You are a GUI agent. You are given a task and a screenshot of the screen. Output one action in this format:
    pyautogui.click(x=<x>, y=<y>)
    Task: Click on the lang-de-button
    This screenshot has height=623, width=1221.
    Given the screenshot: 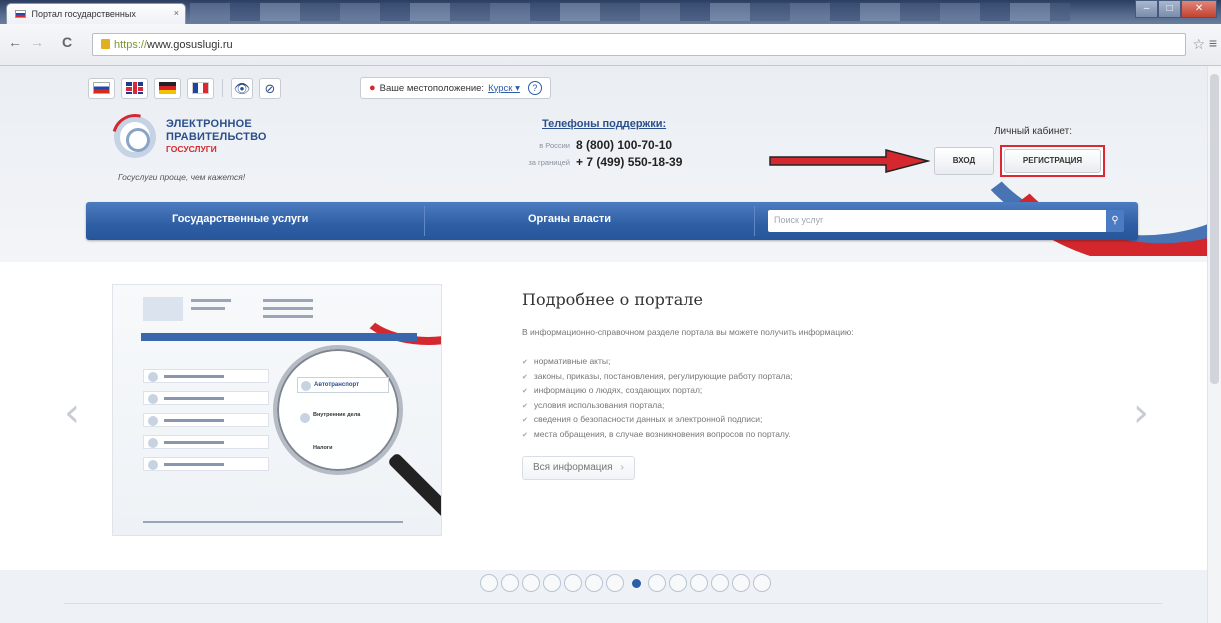 What is the action you would take?
    pyautogui.click(x=167, y=88)
    